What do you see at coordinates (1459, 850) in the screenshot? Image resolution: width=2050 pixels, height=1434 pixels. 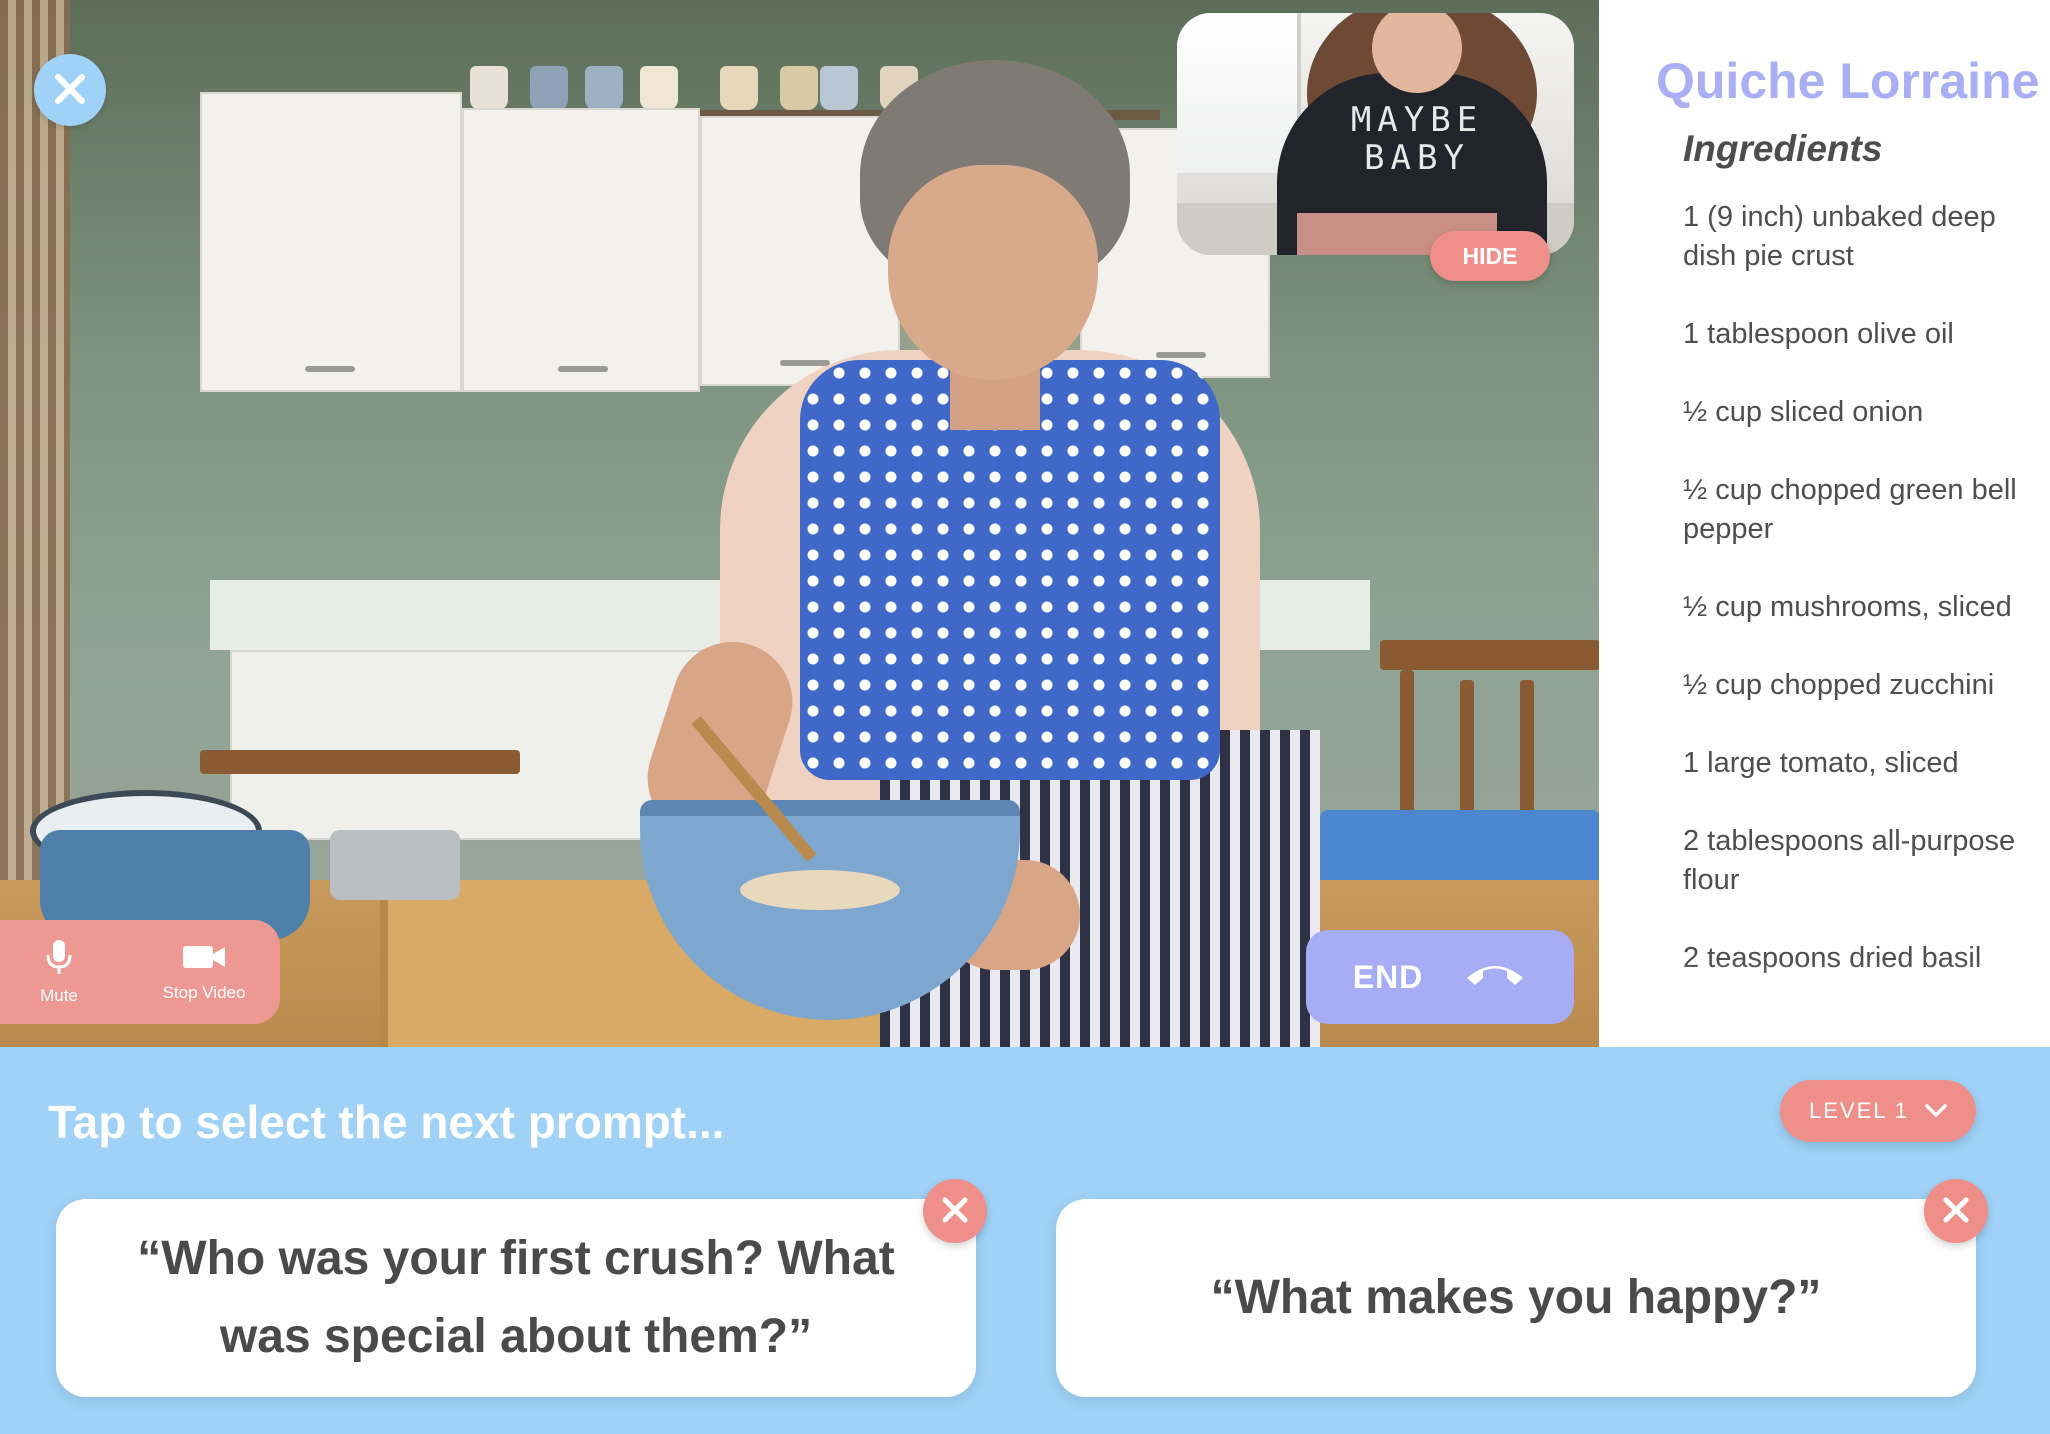 I see `chair-cushion` at bounding box center [1459, 850].